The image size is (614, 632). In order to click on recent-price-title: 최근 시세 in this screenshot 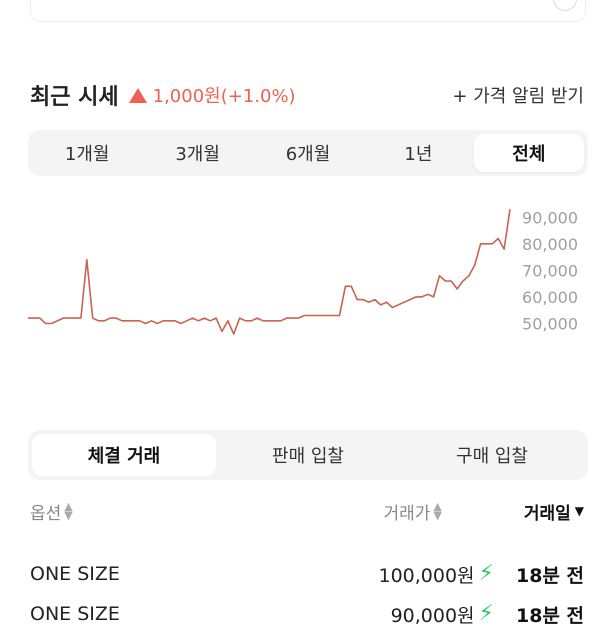, I will do `click(74, 97)`.